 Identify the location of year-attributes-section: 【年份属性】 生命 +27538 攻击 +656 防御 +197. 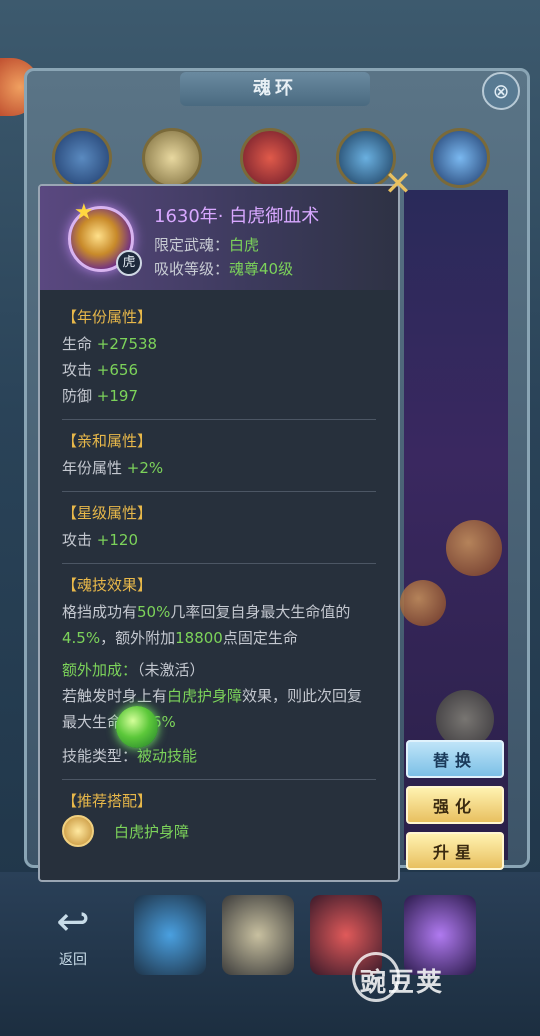
(219, 358).